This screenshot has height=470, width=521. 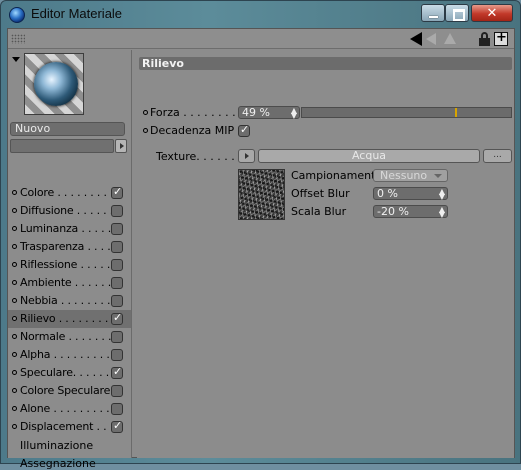 What do you see at coordinates (501, 38) in the screenshot?
I see `new-window-icon` at bounding box center [501, 38].